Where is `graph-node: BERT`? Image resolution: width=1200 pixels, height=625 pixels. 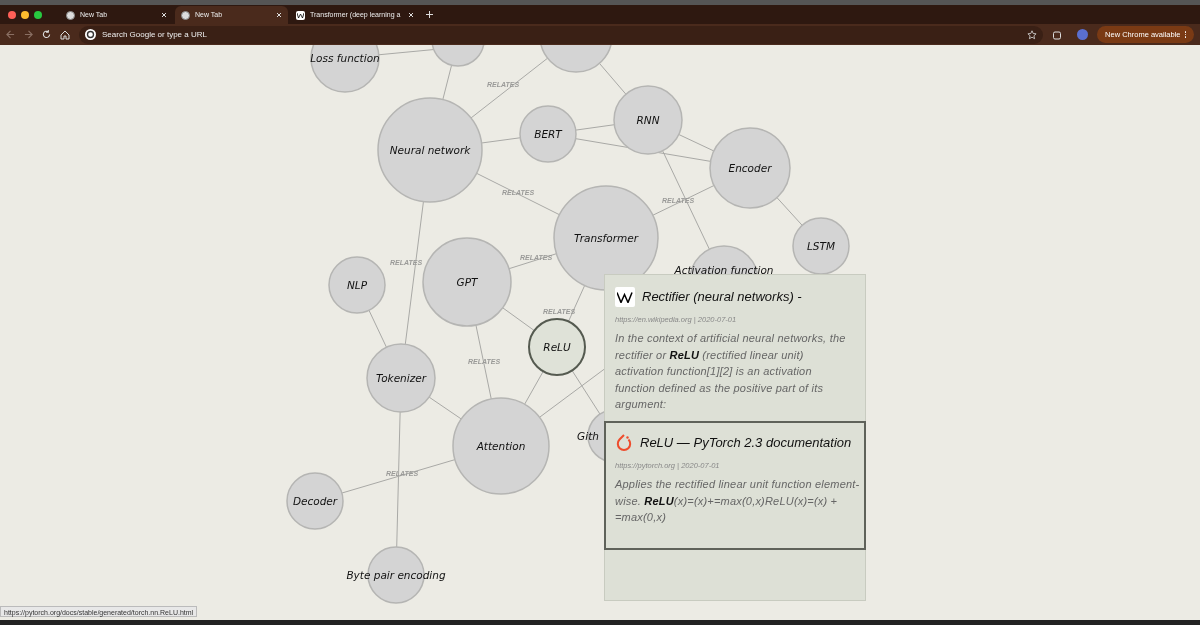
graph-node: BERT is located at coordinates (548, 134).